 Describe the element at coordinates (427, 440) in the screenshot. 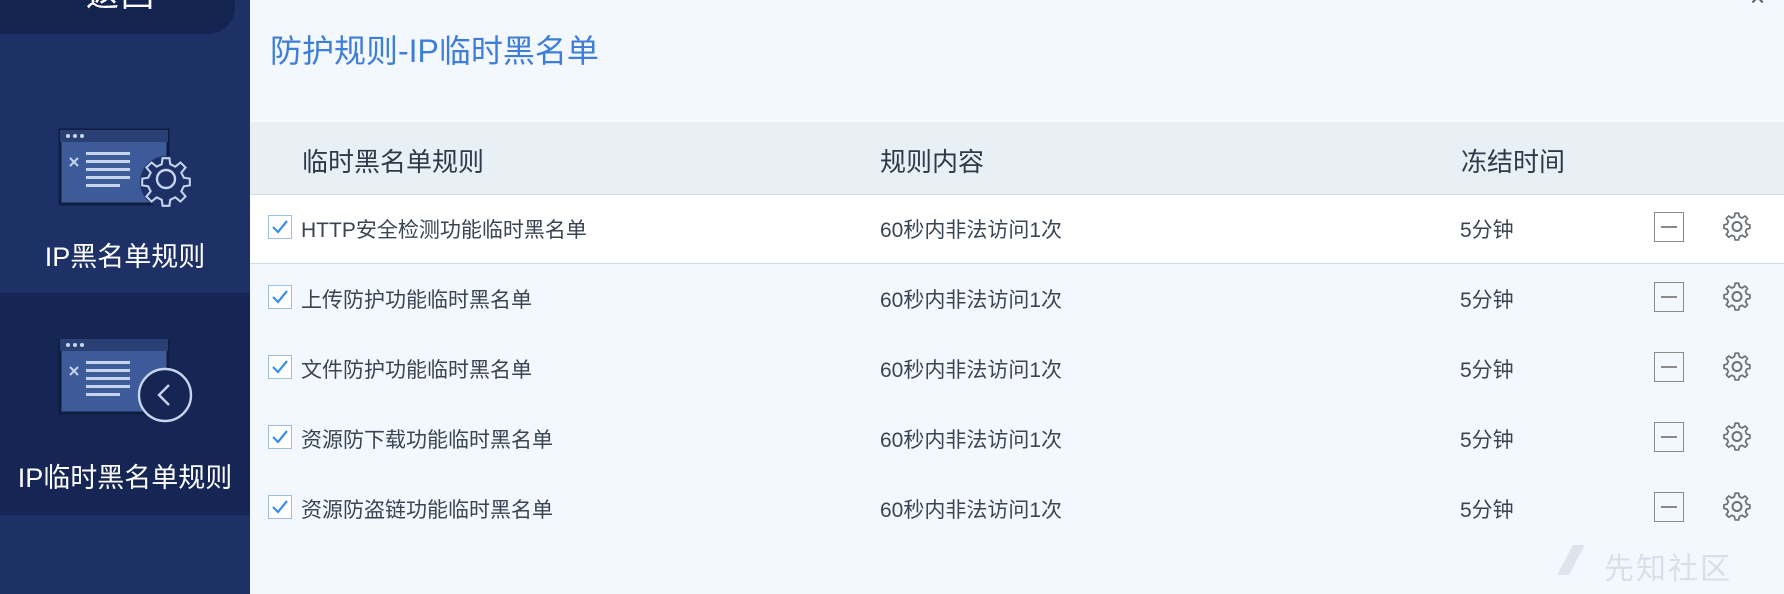

I see `rule-name: 资源防下载功能临时黑名单` at that location.